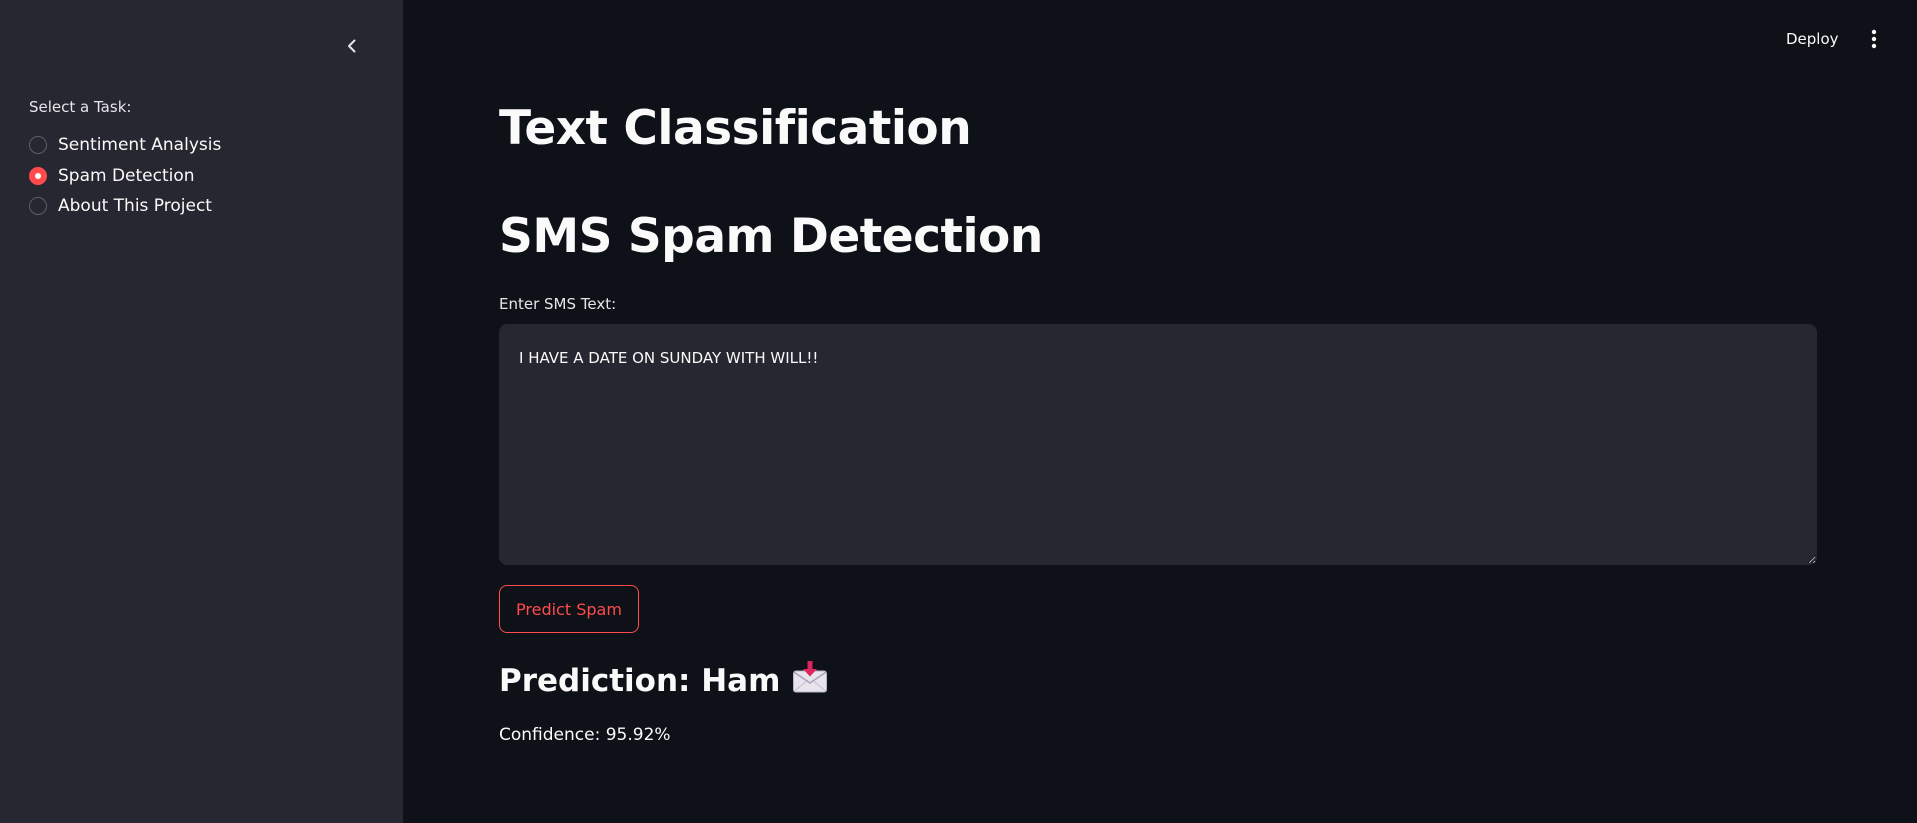 This screenshot has width=1917, height=823. What do you see at coordinates (140, 145) in the screenshot?
I see `radio-option-label: Sentiment Analysis` at bounding box center [140, 145].